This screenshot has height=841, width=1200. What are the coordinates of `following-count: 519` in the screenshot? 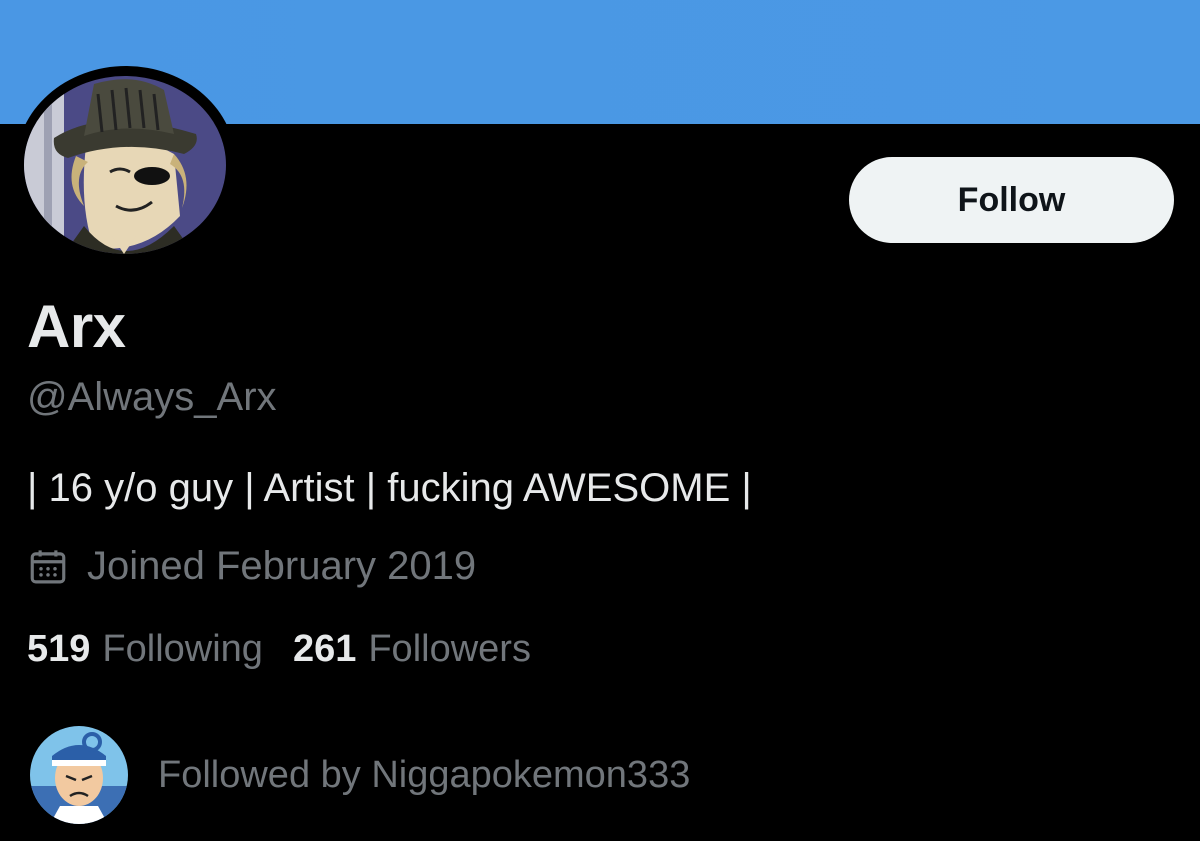 It's located at (59, 649).